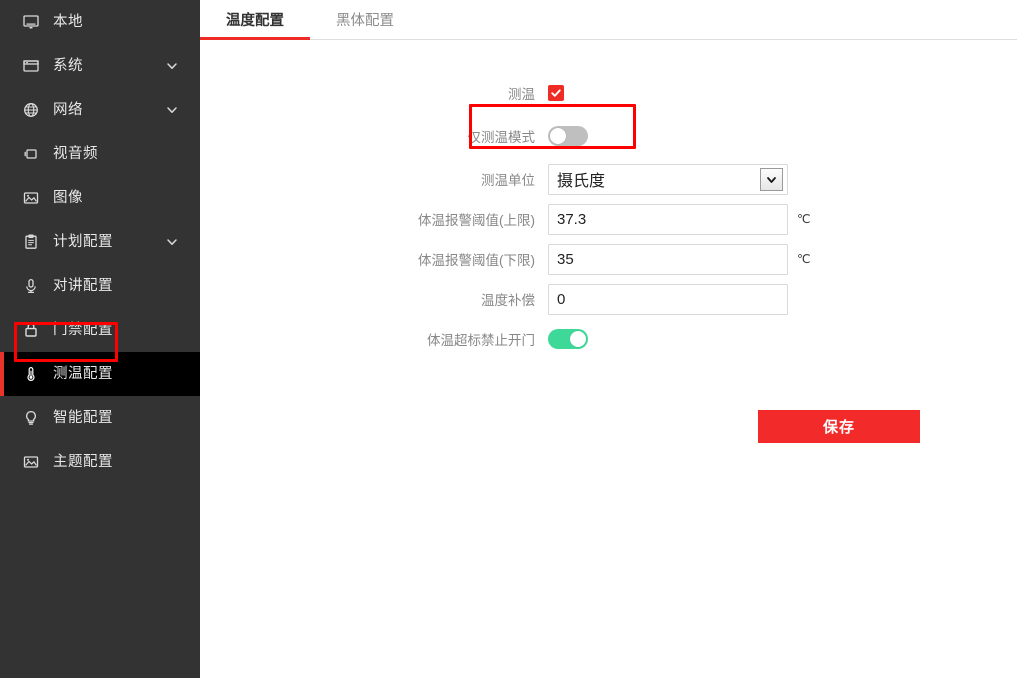  I want to click on alarm-upper-input, so click(668, 219).